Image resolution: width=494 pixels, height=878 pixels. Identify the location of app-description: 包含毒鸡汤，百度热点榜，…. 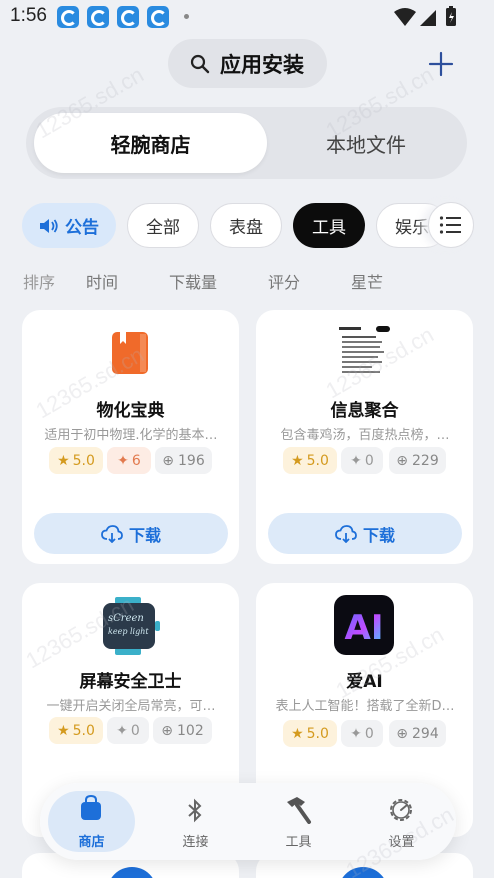
(365, 435).